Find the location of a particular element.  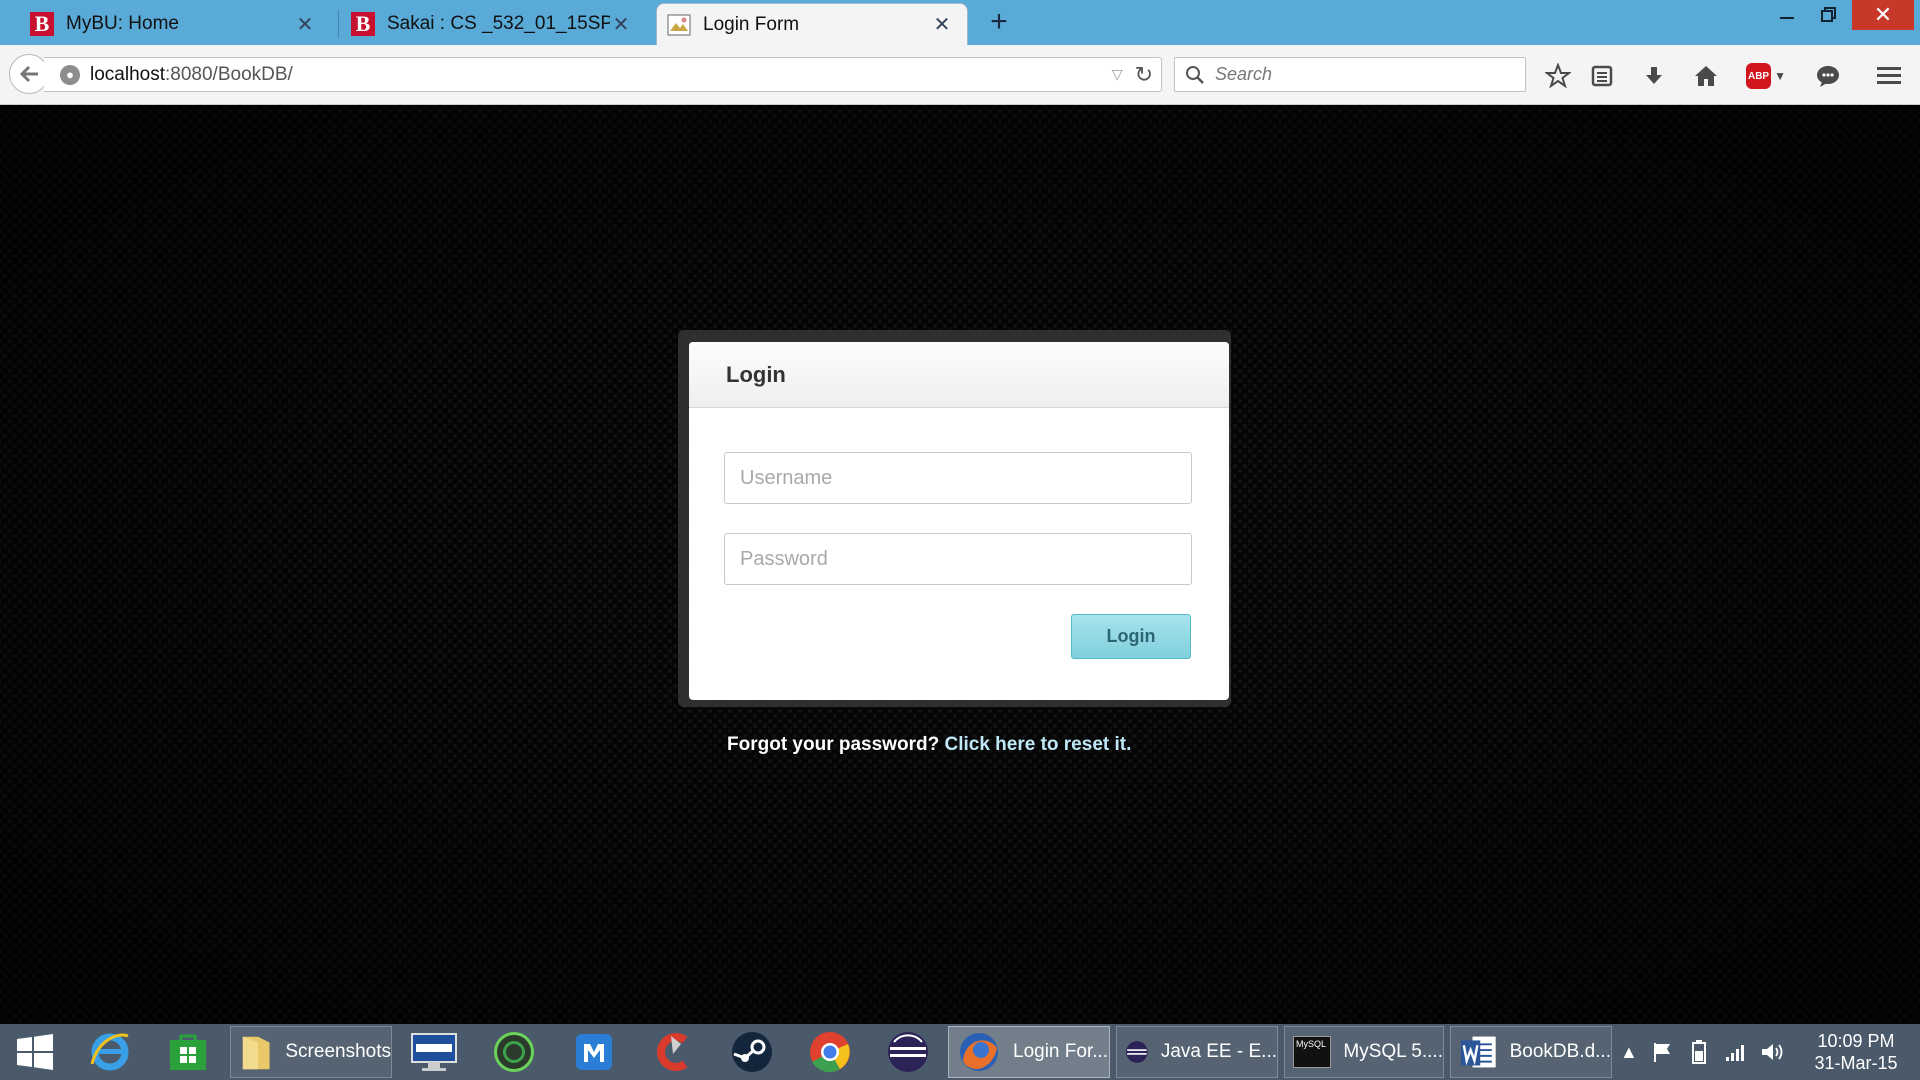

mysql-icon: MySQL is located at coordinates (1312, 1052).